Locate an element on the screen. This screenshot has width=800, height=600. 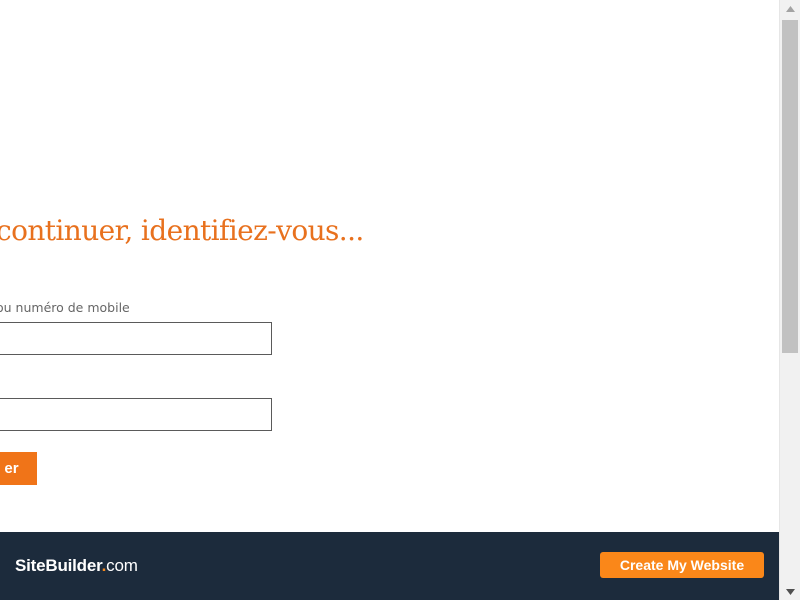
scrollbar-thumb is located at coordinates (790, 186).